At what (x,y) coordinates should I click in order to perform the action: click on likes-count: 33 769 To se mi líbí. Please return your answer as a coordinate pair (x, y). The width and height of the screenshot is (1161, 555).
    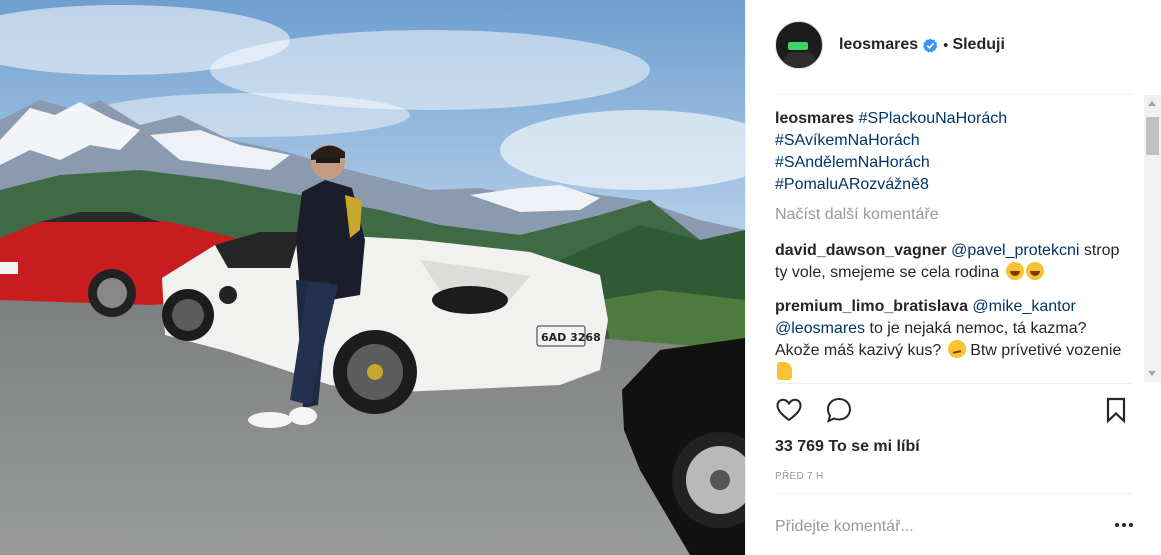
    Looking at the image, I should click on (847, 447).